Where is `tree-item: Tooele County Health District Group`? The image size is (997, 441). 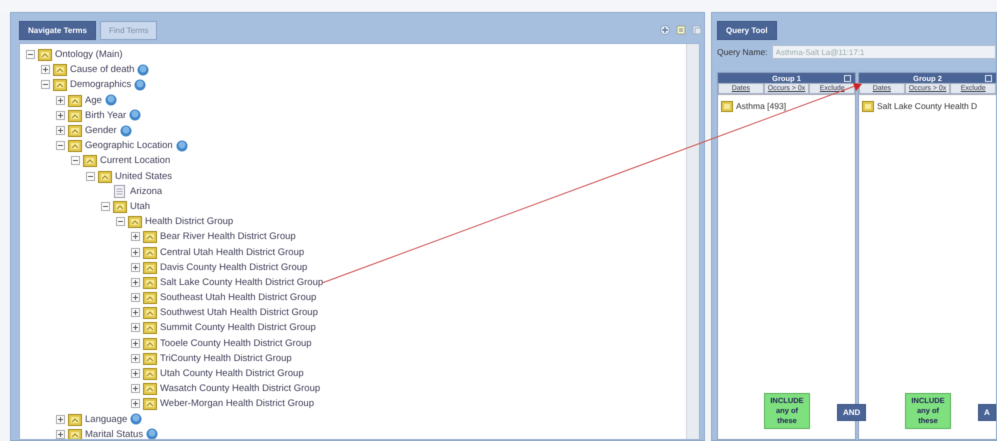 tree-item: Tooele County Health District Group is located at coordinates (236, 343).